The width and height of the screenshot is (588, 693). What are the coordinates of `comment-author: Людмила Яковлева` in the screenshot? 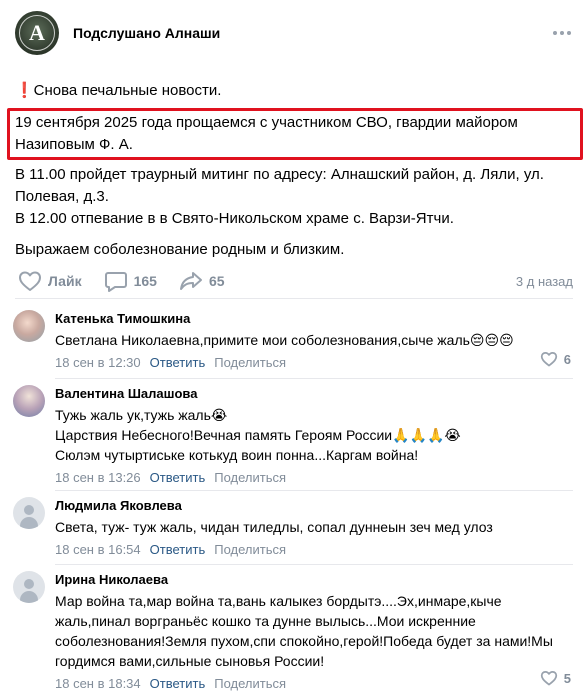 It's located at (314, 506).